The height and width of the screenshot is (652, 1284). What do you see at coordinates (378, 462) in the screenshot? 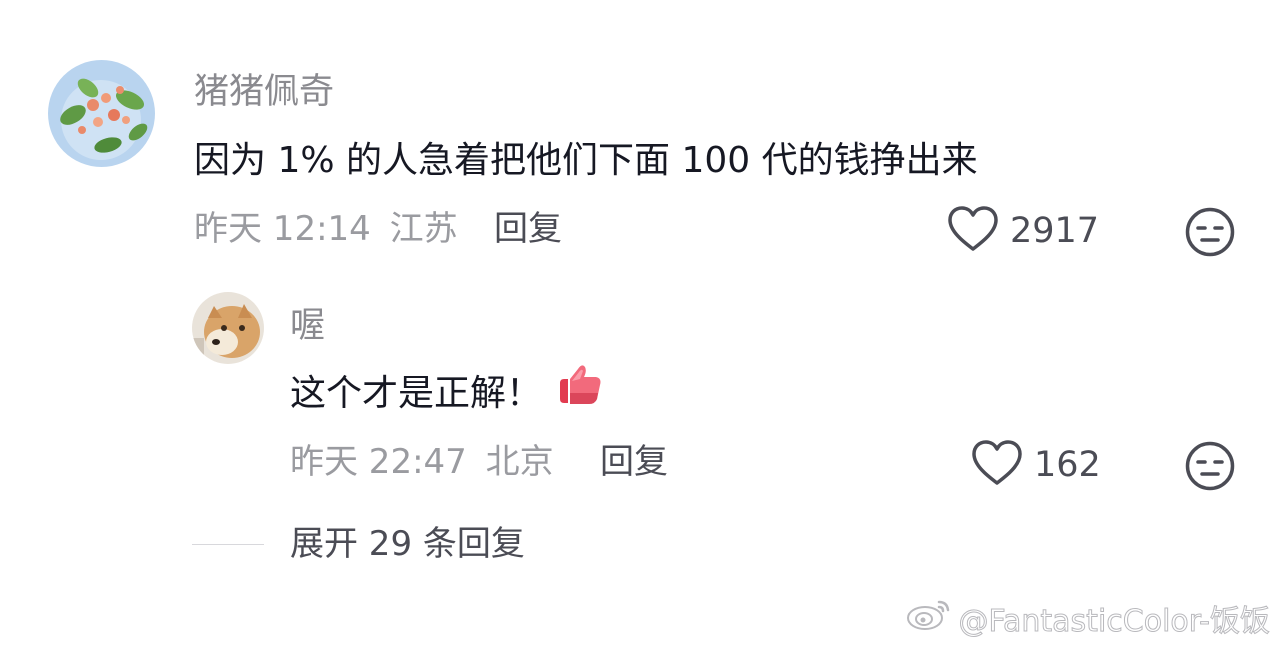
I see `reply-time: 昨天 22:47` at bounding box center [378, 462].